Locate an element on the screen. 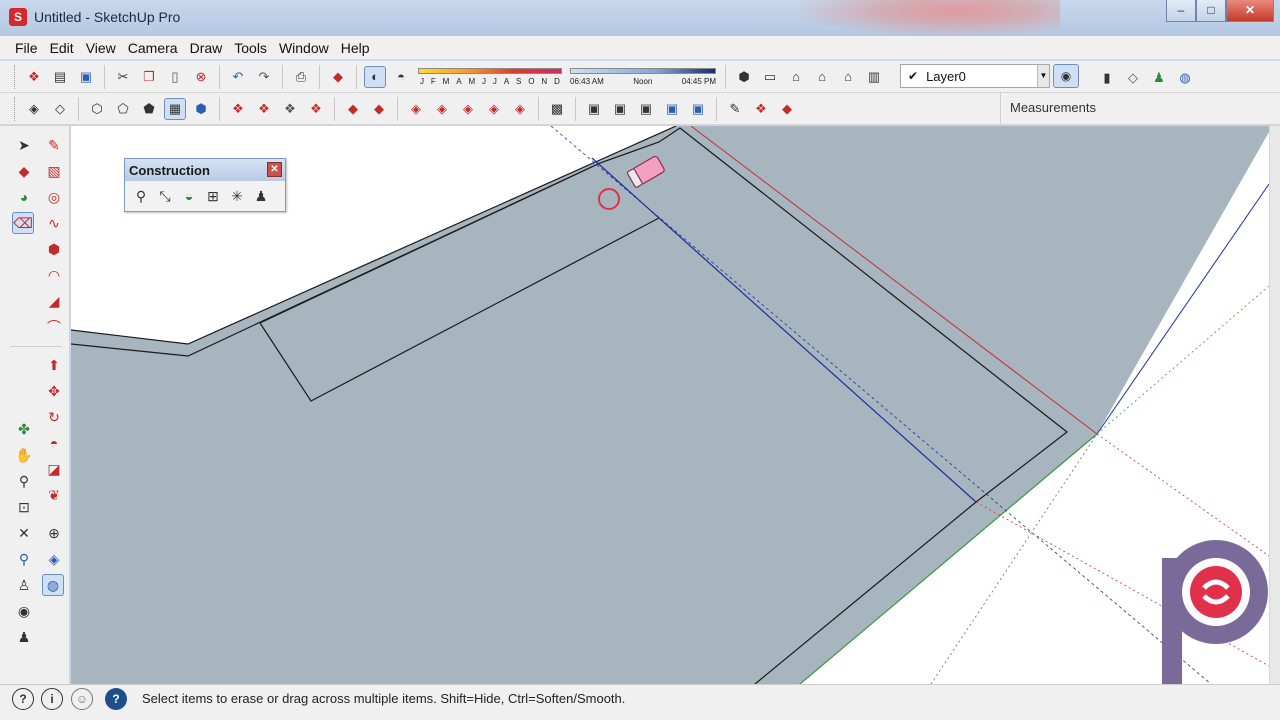  follow-me-icon: ◓ is located at coordinates (54, 443).